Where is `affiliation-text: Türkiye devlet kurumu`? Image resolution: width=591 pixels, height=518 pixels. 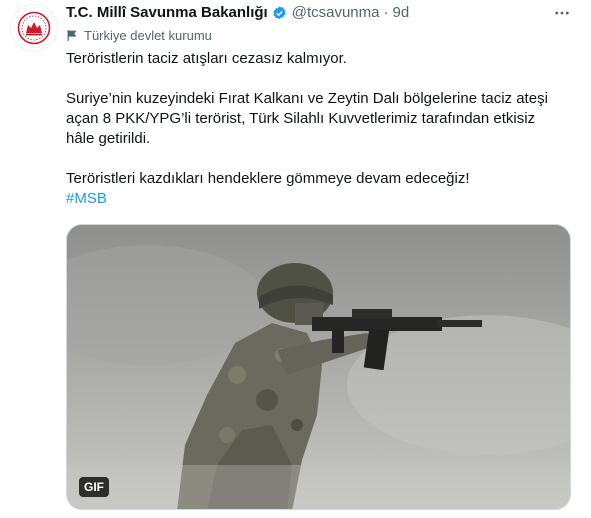 affiliation-text: Türkiye devlet kurumu is located at coordinates (148, 35).